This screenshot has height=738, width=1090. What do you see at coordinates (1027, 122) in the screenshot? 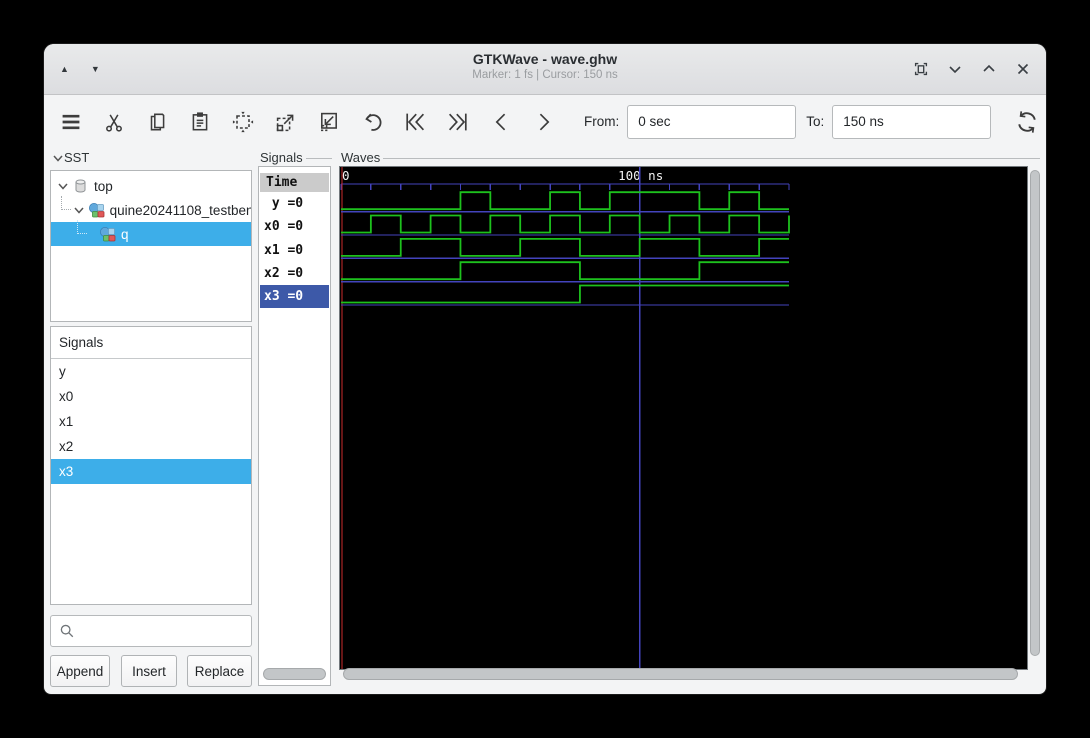
I see `reload-icon` at bounding box center [1027, 122].